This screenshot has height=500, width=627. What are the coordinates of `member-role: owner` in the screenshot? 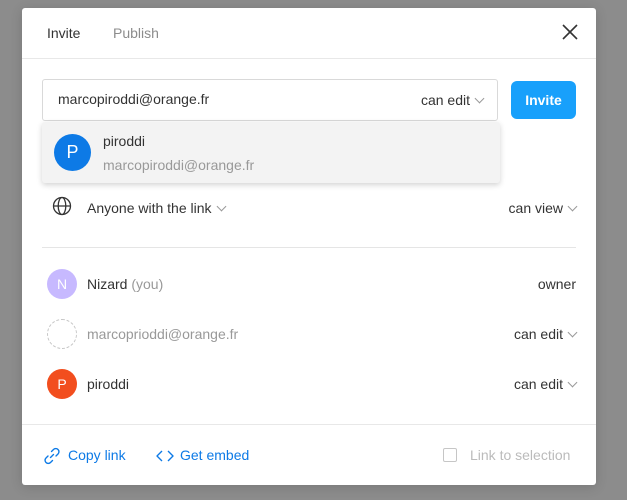 It's located at (556, 284).